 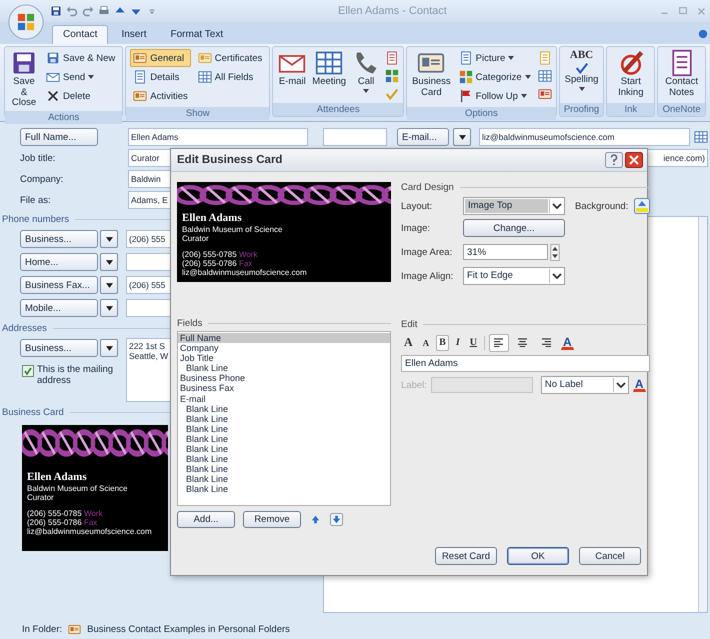 I want to click on style-button: I, so click(x=457, y=342).